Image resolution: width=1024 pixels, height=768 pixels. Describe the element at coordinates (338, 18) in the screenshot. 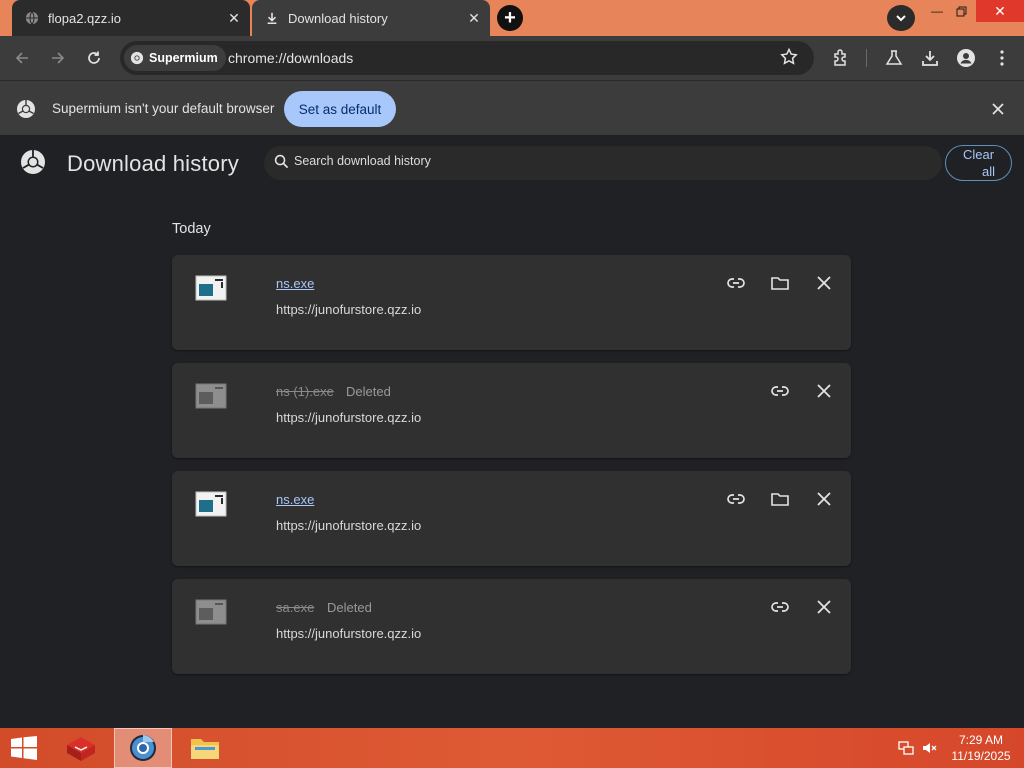

I see `tab-title: Download history` at that location.